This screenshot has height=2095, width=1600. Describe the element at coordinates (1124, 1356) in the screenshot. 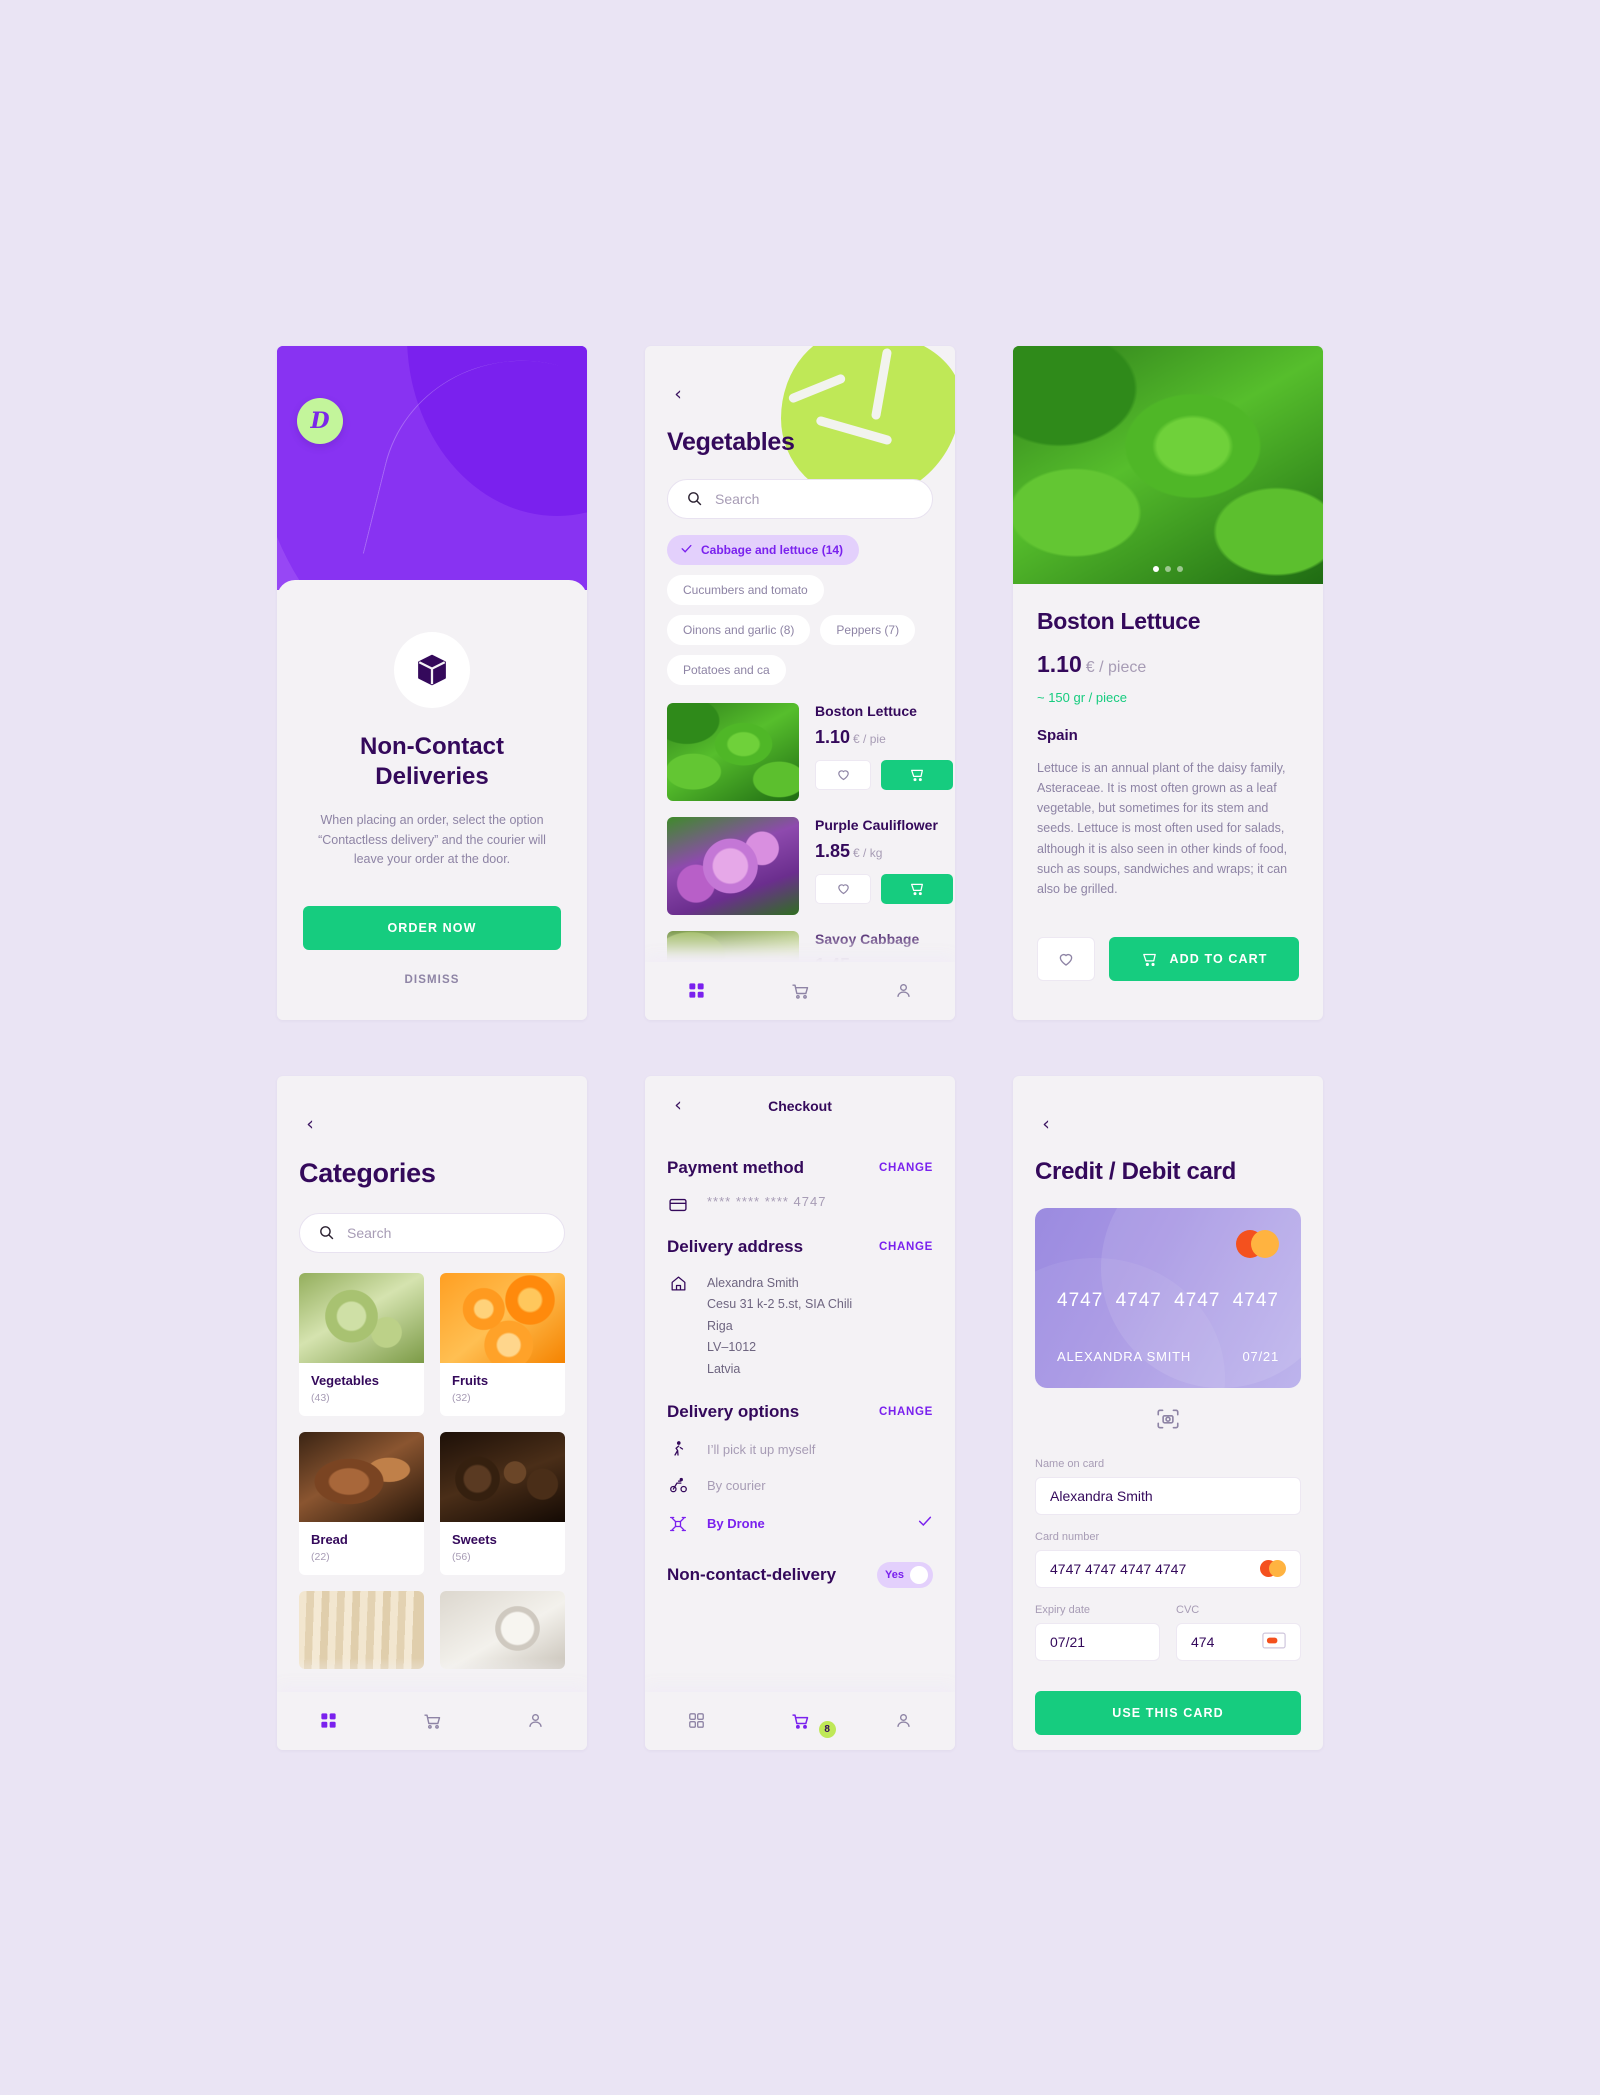

I see `card-holder-name: ALEXANDRA SMITH` at that location.